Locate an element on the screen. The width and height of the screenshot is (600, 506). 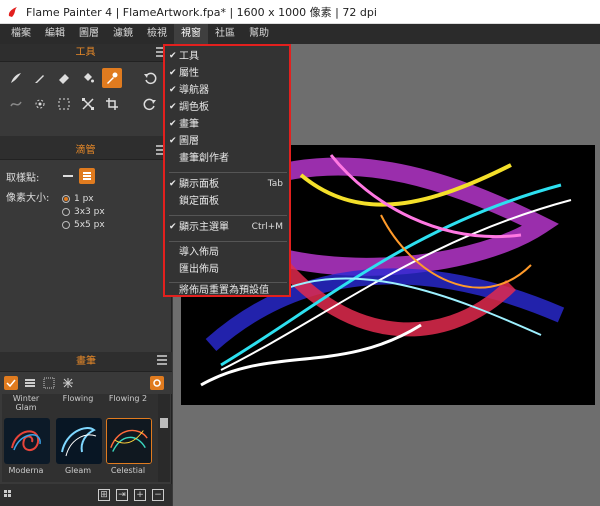
menu-item-export-layout: 匯出佈局 is located at coordinates (227, 269).